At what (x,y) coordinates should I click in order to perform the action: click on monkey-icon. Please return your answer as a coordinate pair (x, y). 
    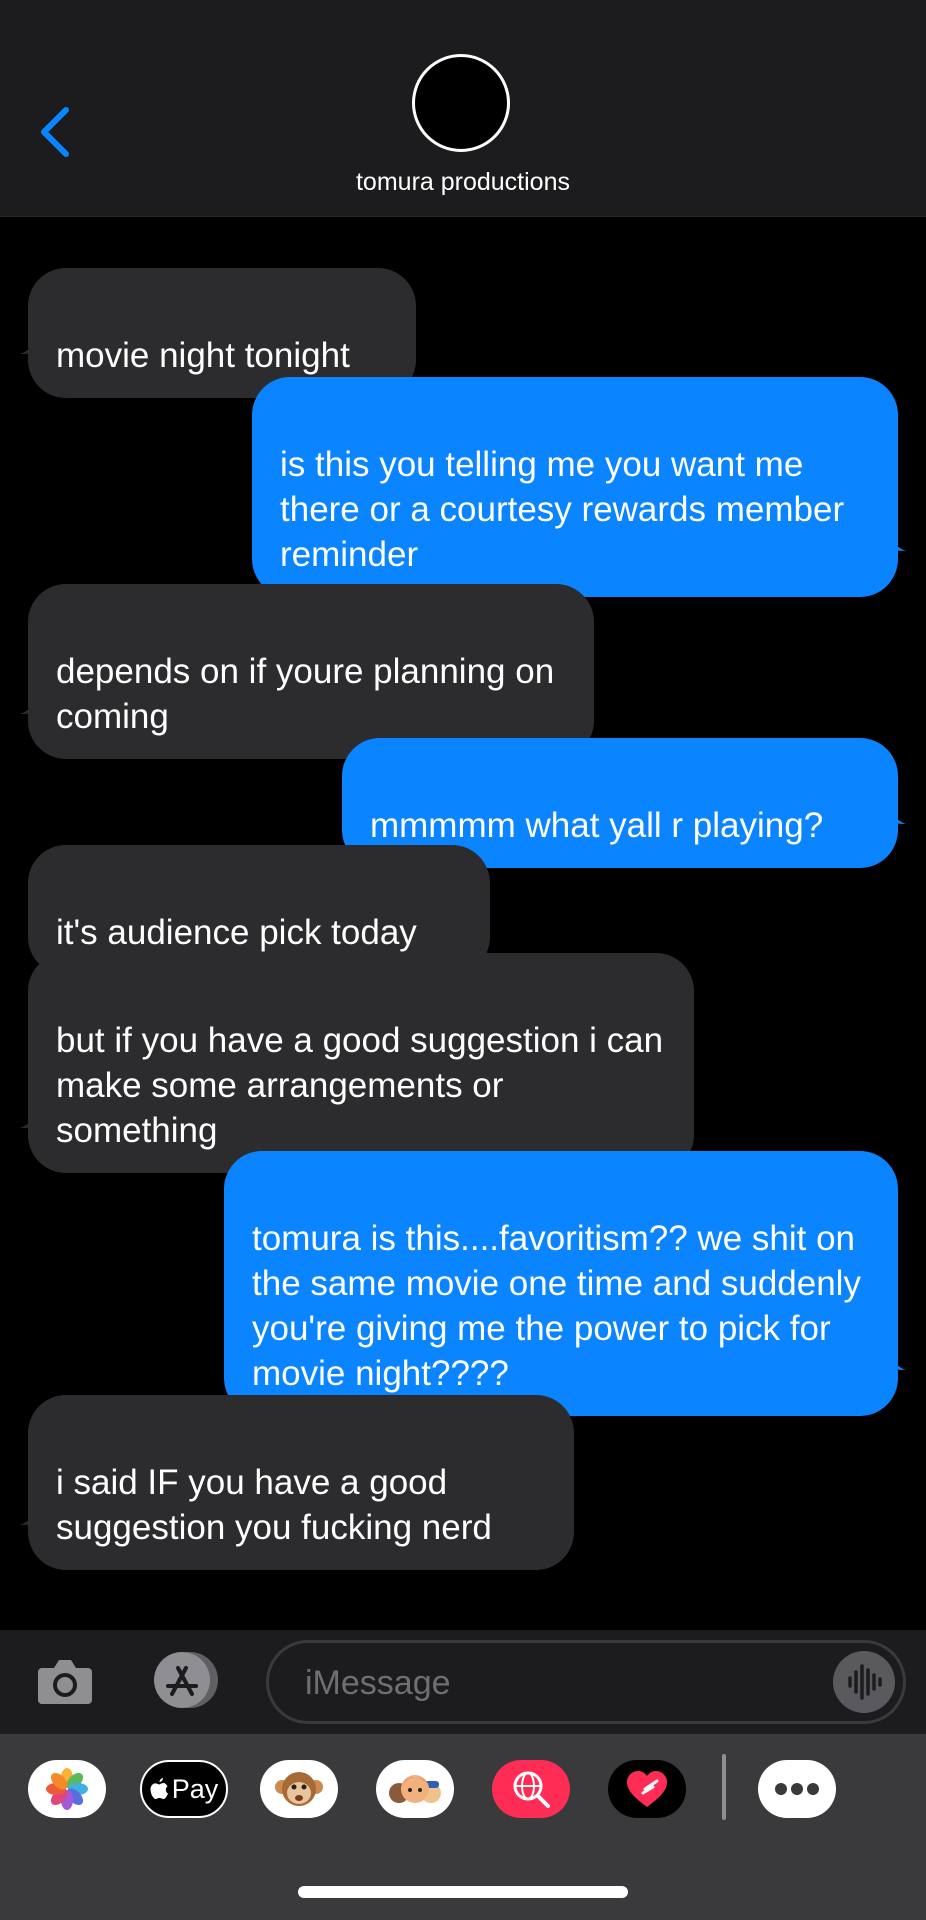
    Looking at the image, I should click on (299, 1789).